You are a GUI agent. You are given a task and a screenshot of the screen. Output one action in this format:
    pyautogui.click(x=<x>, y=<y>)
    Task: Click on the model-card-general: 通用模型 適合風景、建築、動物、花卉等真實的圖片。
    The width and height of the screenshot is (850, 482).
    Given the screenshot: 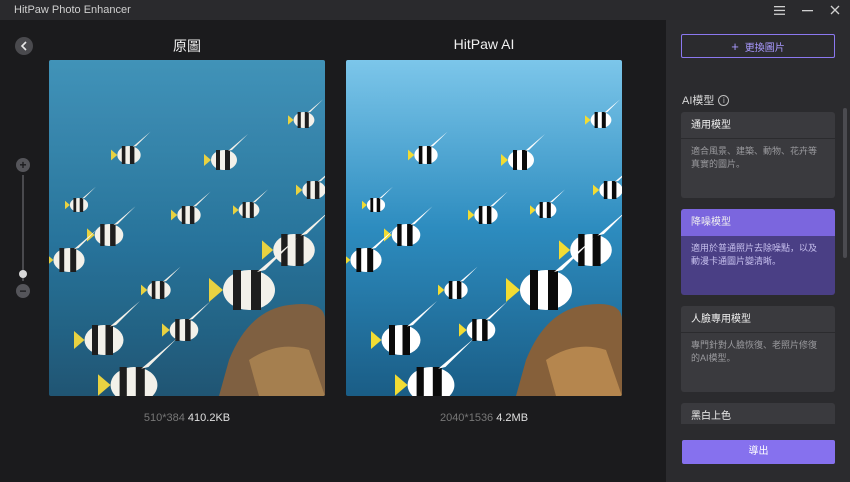 What is the action you would take?
    pyautogui.click(x=758, y=155)
    